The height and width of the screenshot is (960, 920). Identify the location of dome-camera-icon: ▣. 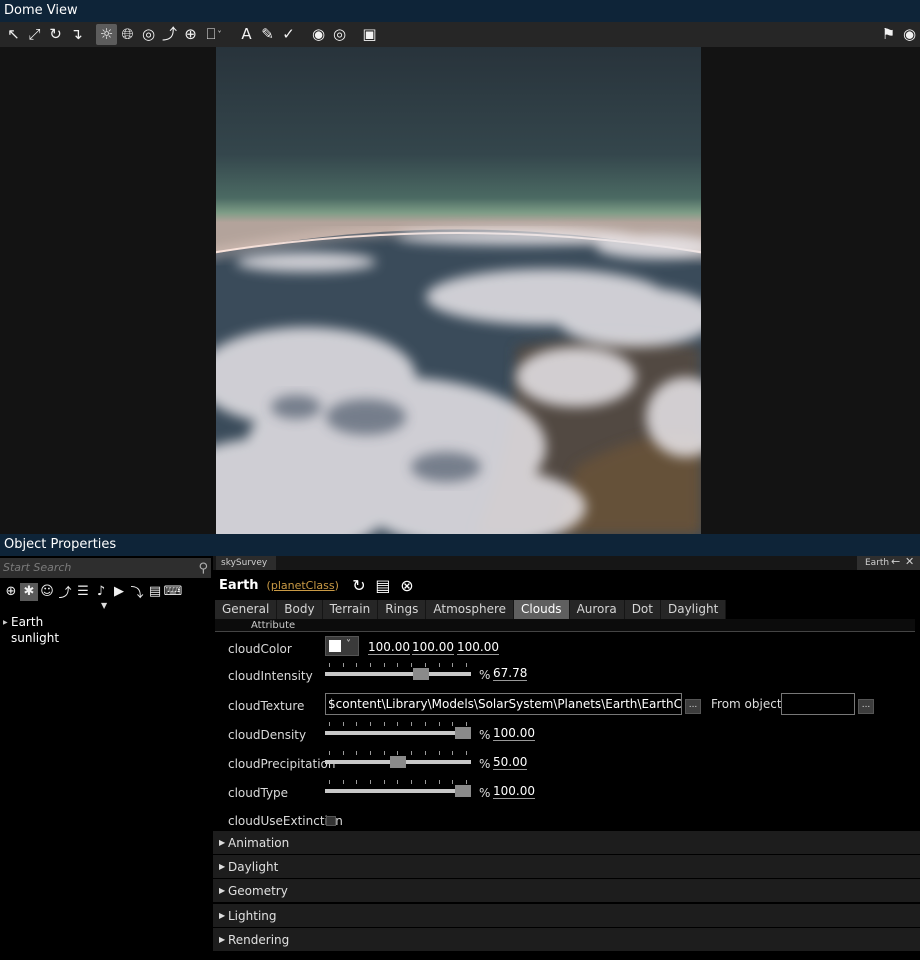
(369, 34).